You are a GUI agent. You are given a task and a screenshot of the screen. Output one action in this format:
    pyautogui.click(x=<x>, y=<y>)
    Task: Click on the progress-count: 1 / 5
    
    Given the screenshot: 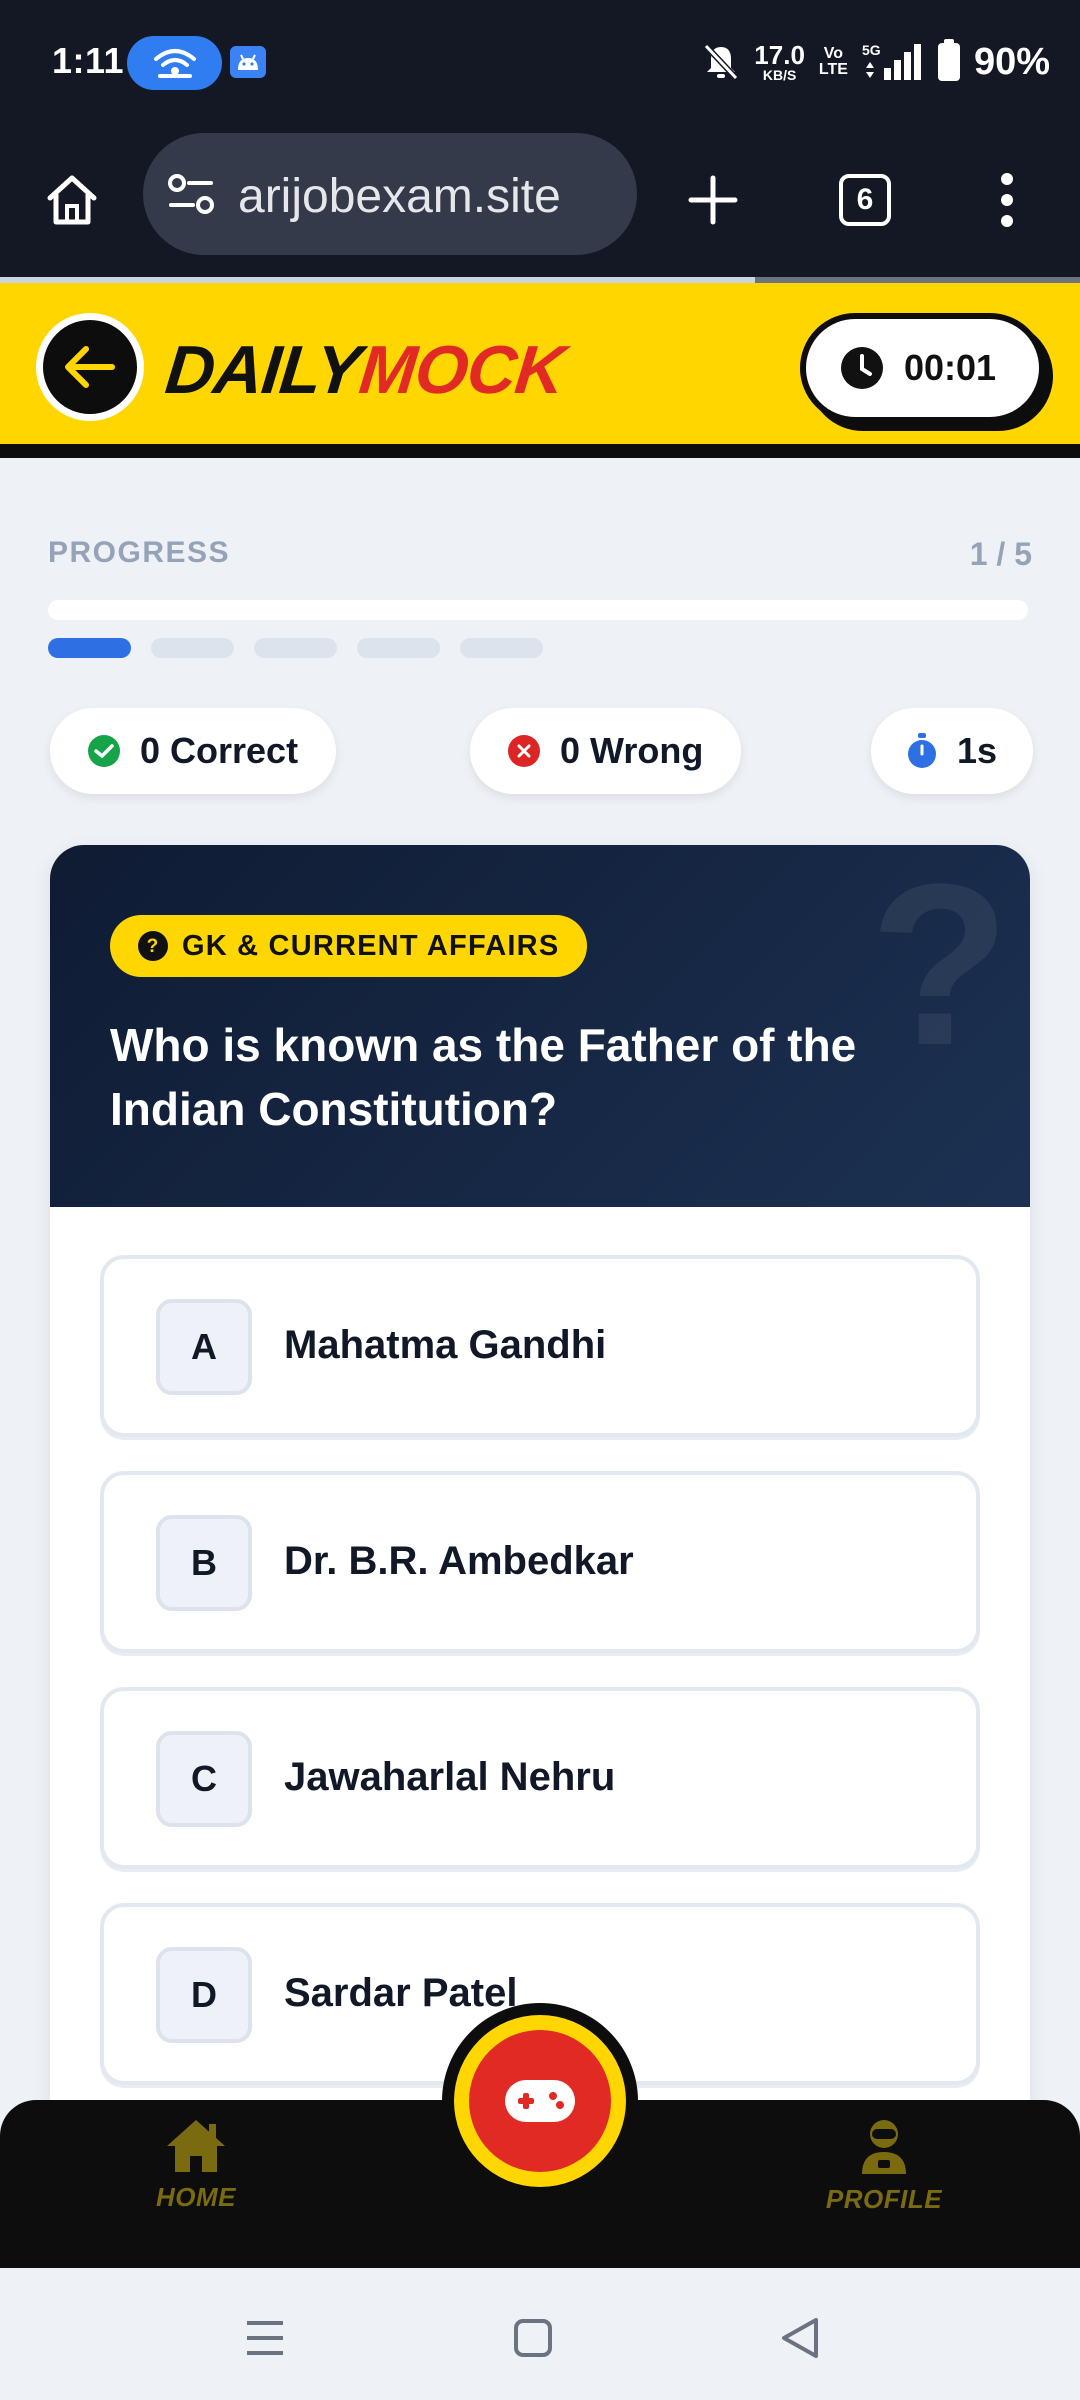 What is the action you would take?
    pyautogui.click(x=1000, y=554)
    